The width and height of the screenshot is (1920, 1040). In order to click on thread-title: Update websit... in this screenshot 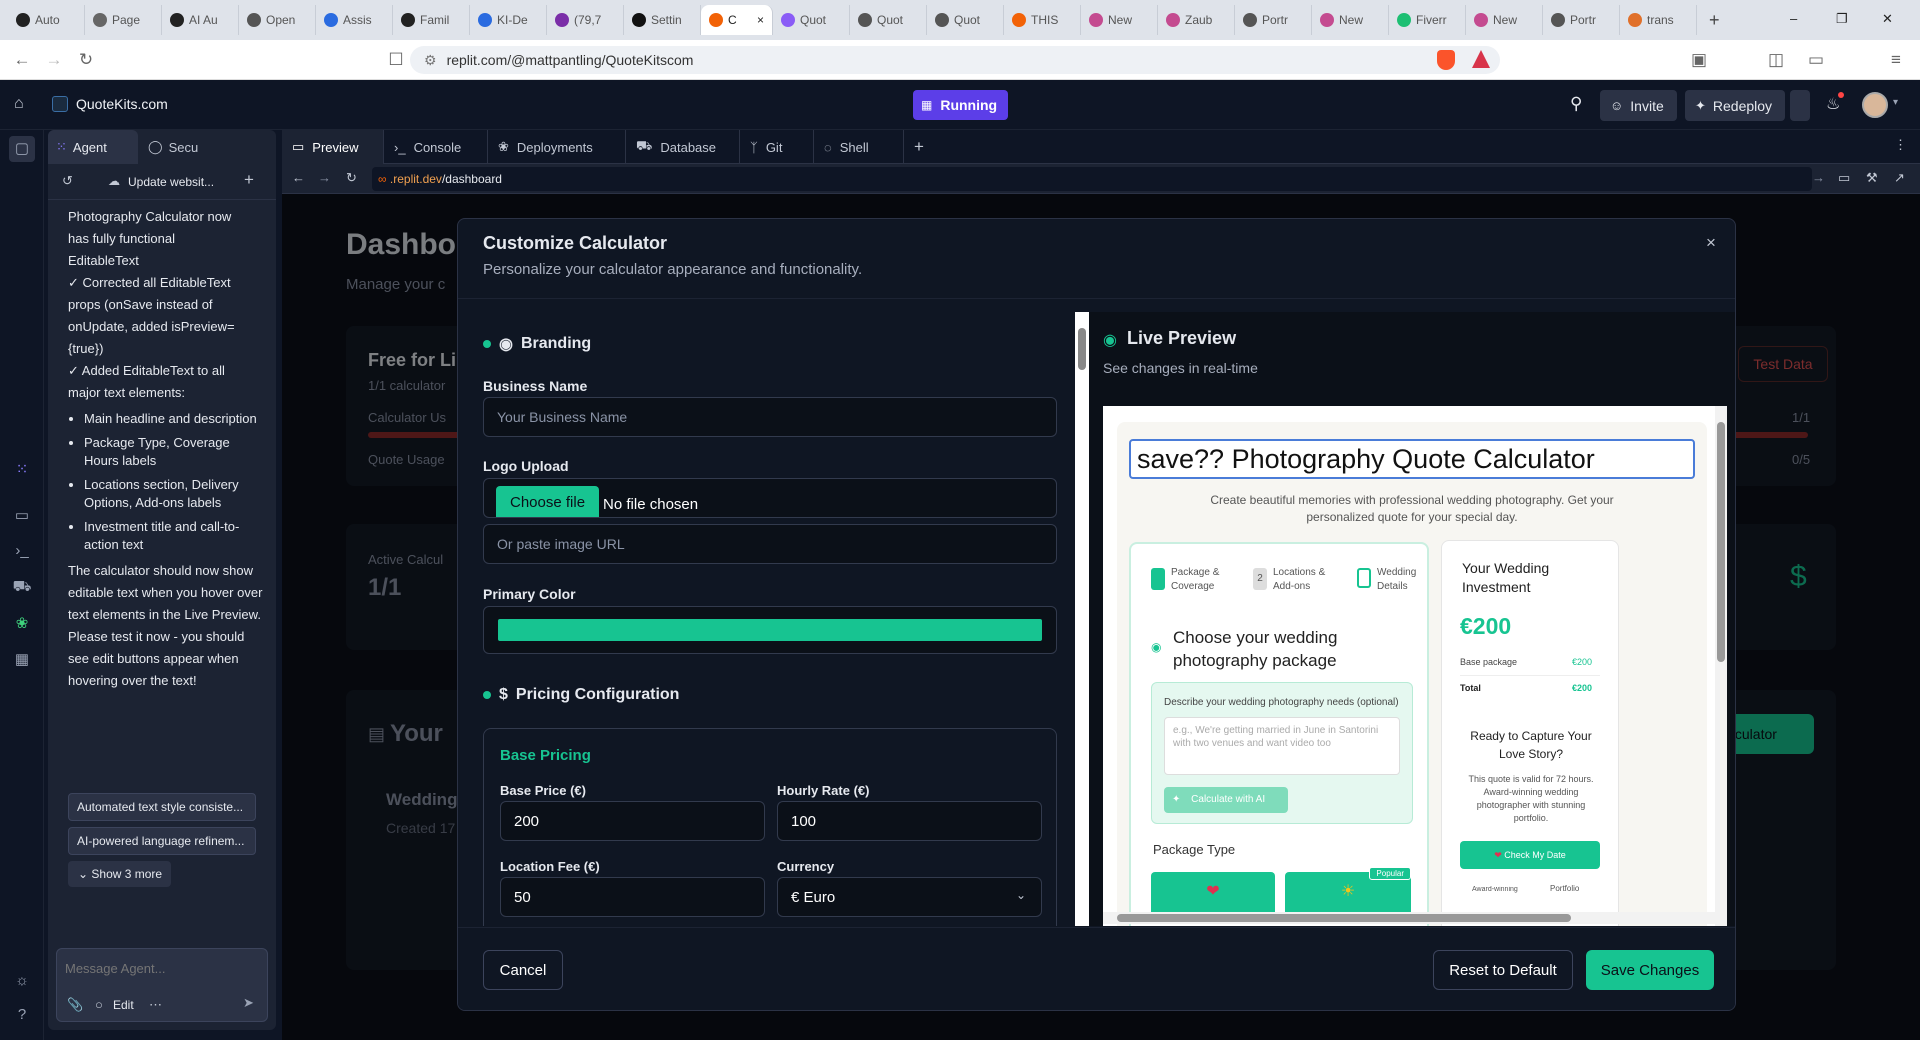, I will do `click(171, 182)`.